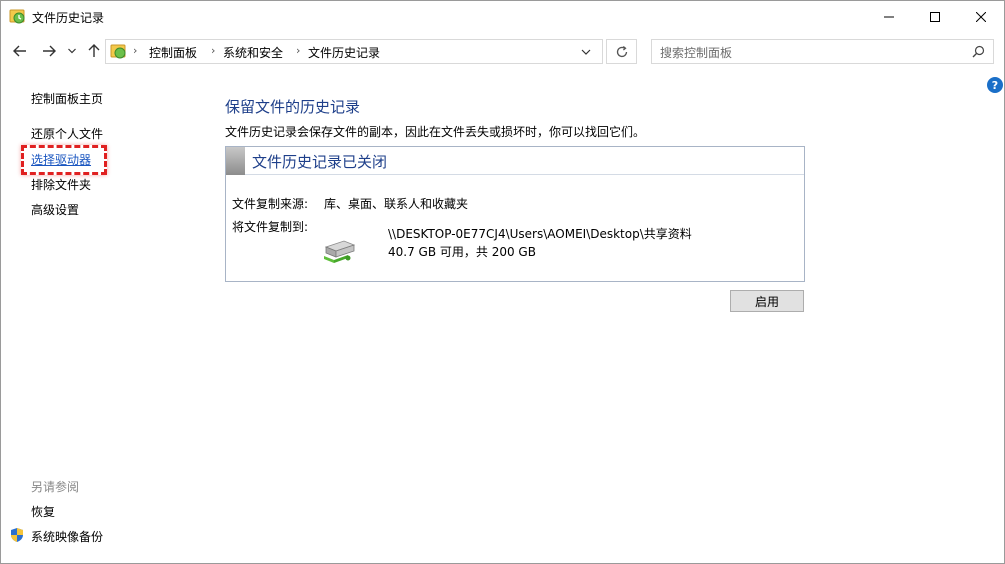 The height and width of the screenshot is (564, 1005). I want to click on refresh-icon, so click(621, 51).